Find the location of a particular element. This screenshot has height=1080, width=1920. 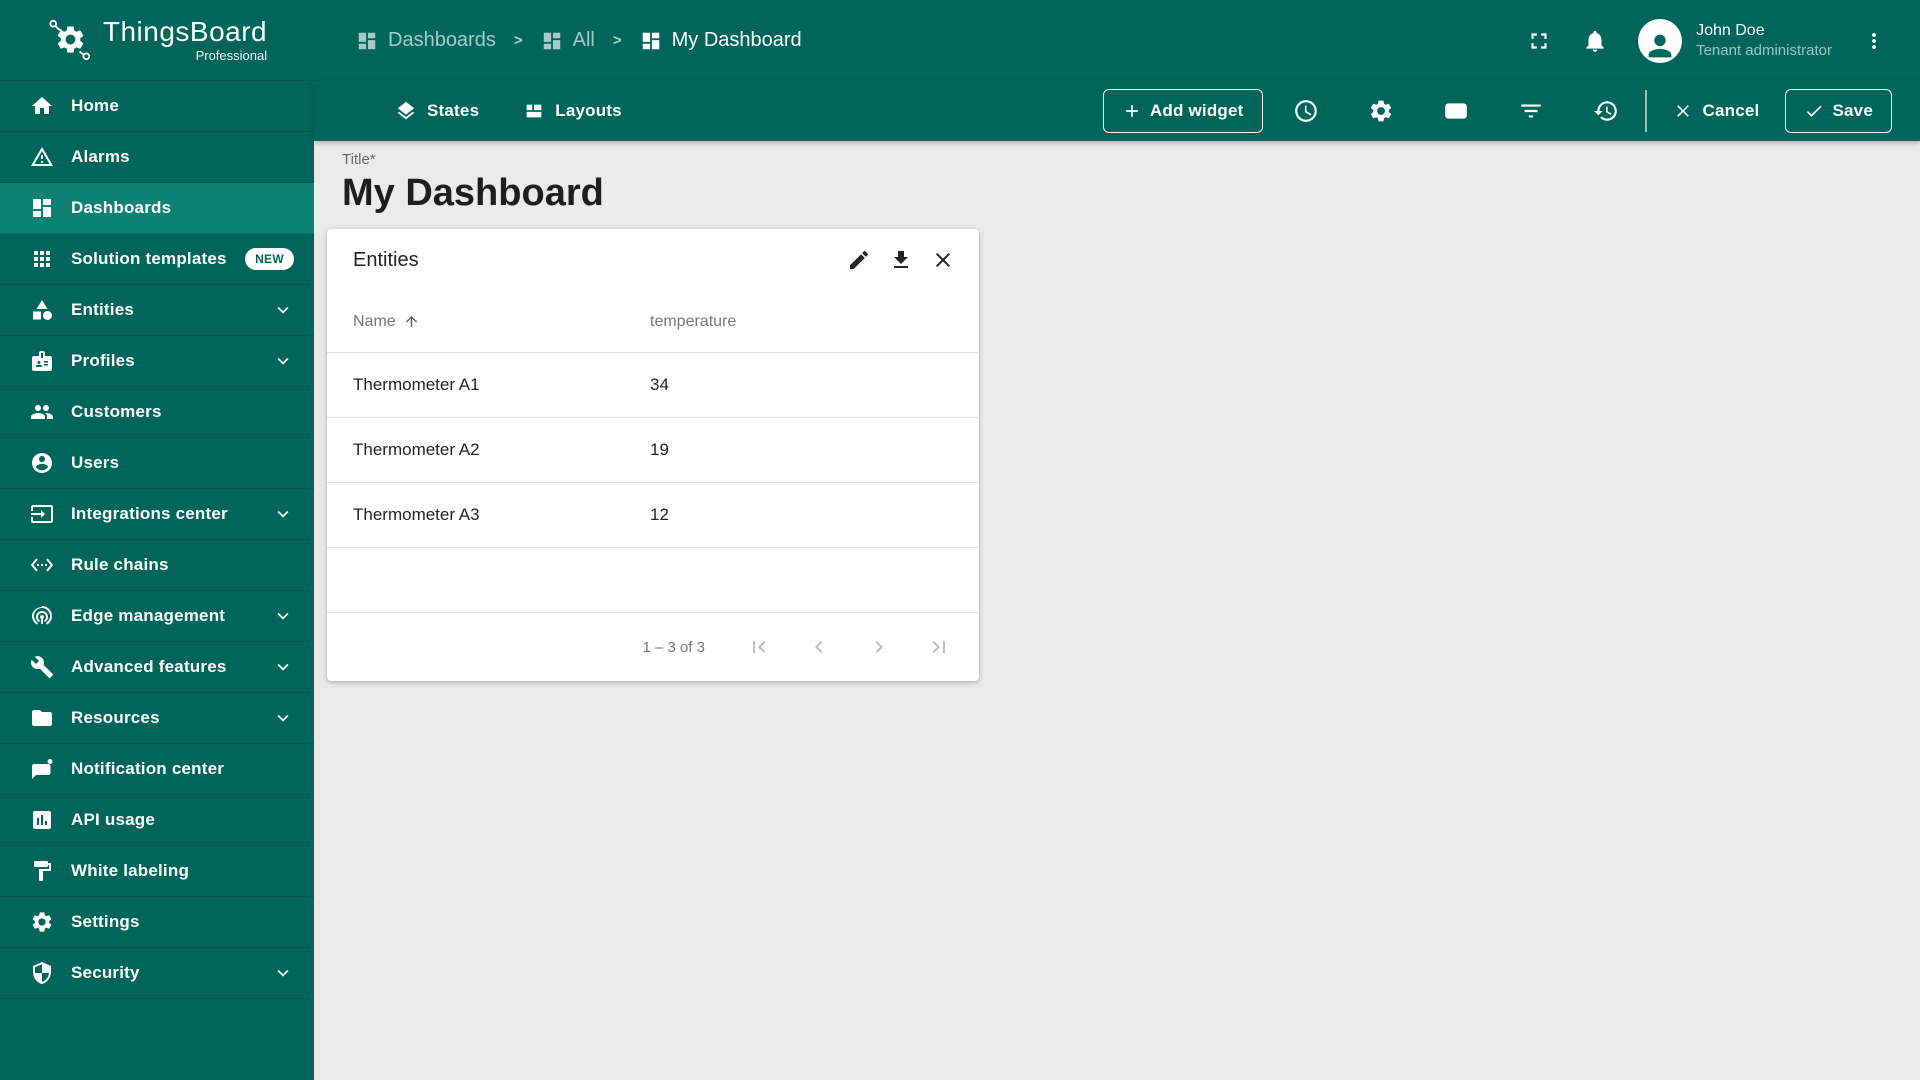

title-field-label: Title* is located at coordinates (359, 159).